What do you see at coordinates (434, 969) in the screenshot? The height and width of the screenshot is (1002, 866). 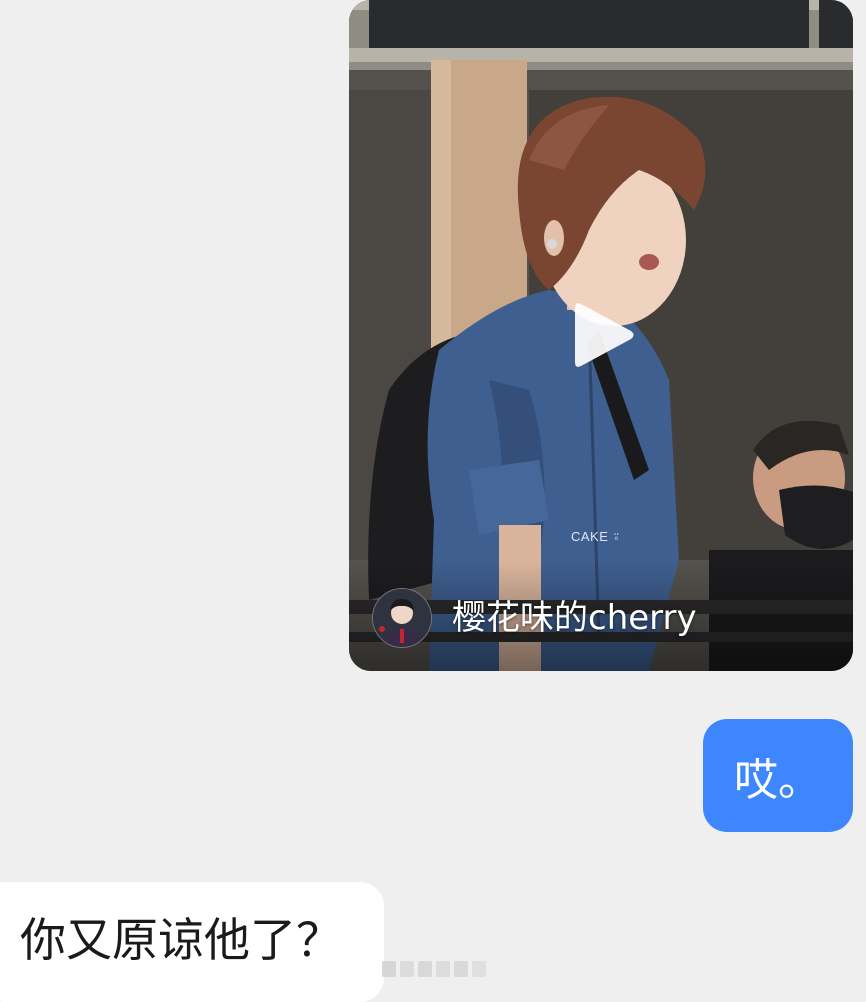 I see `blurred-text-fragment` at bounding box center [434, 969].